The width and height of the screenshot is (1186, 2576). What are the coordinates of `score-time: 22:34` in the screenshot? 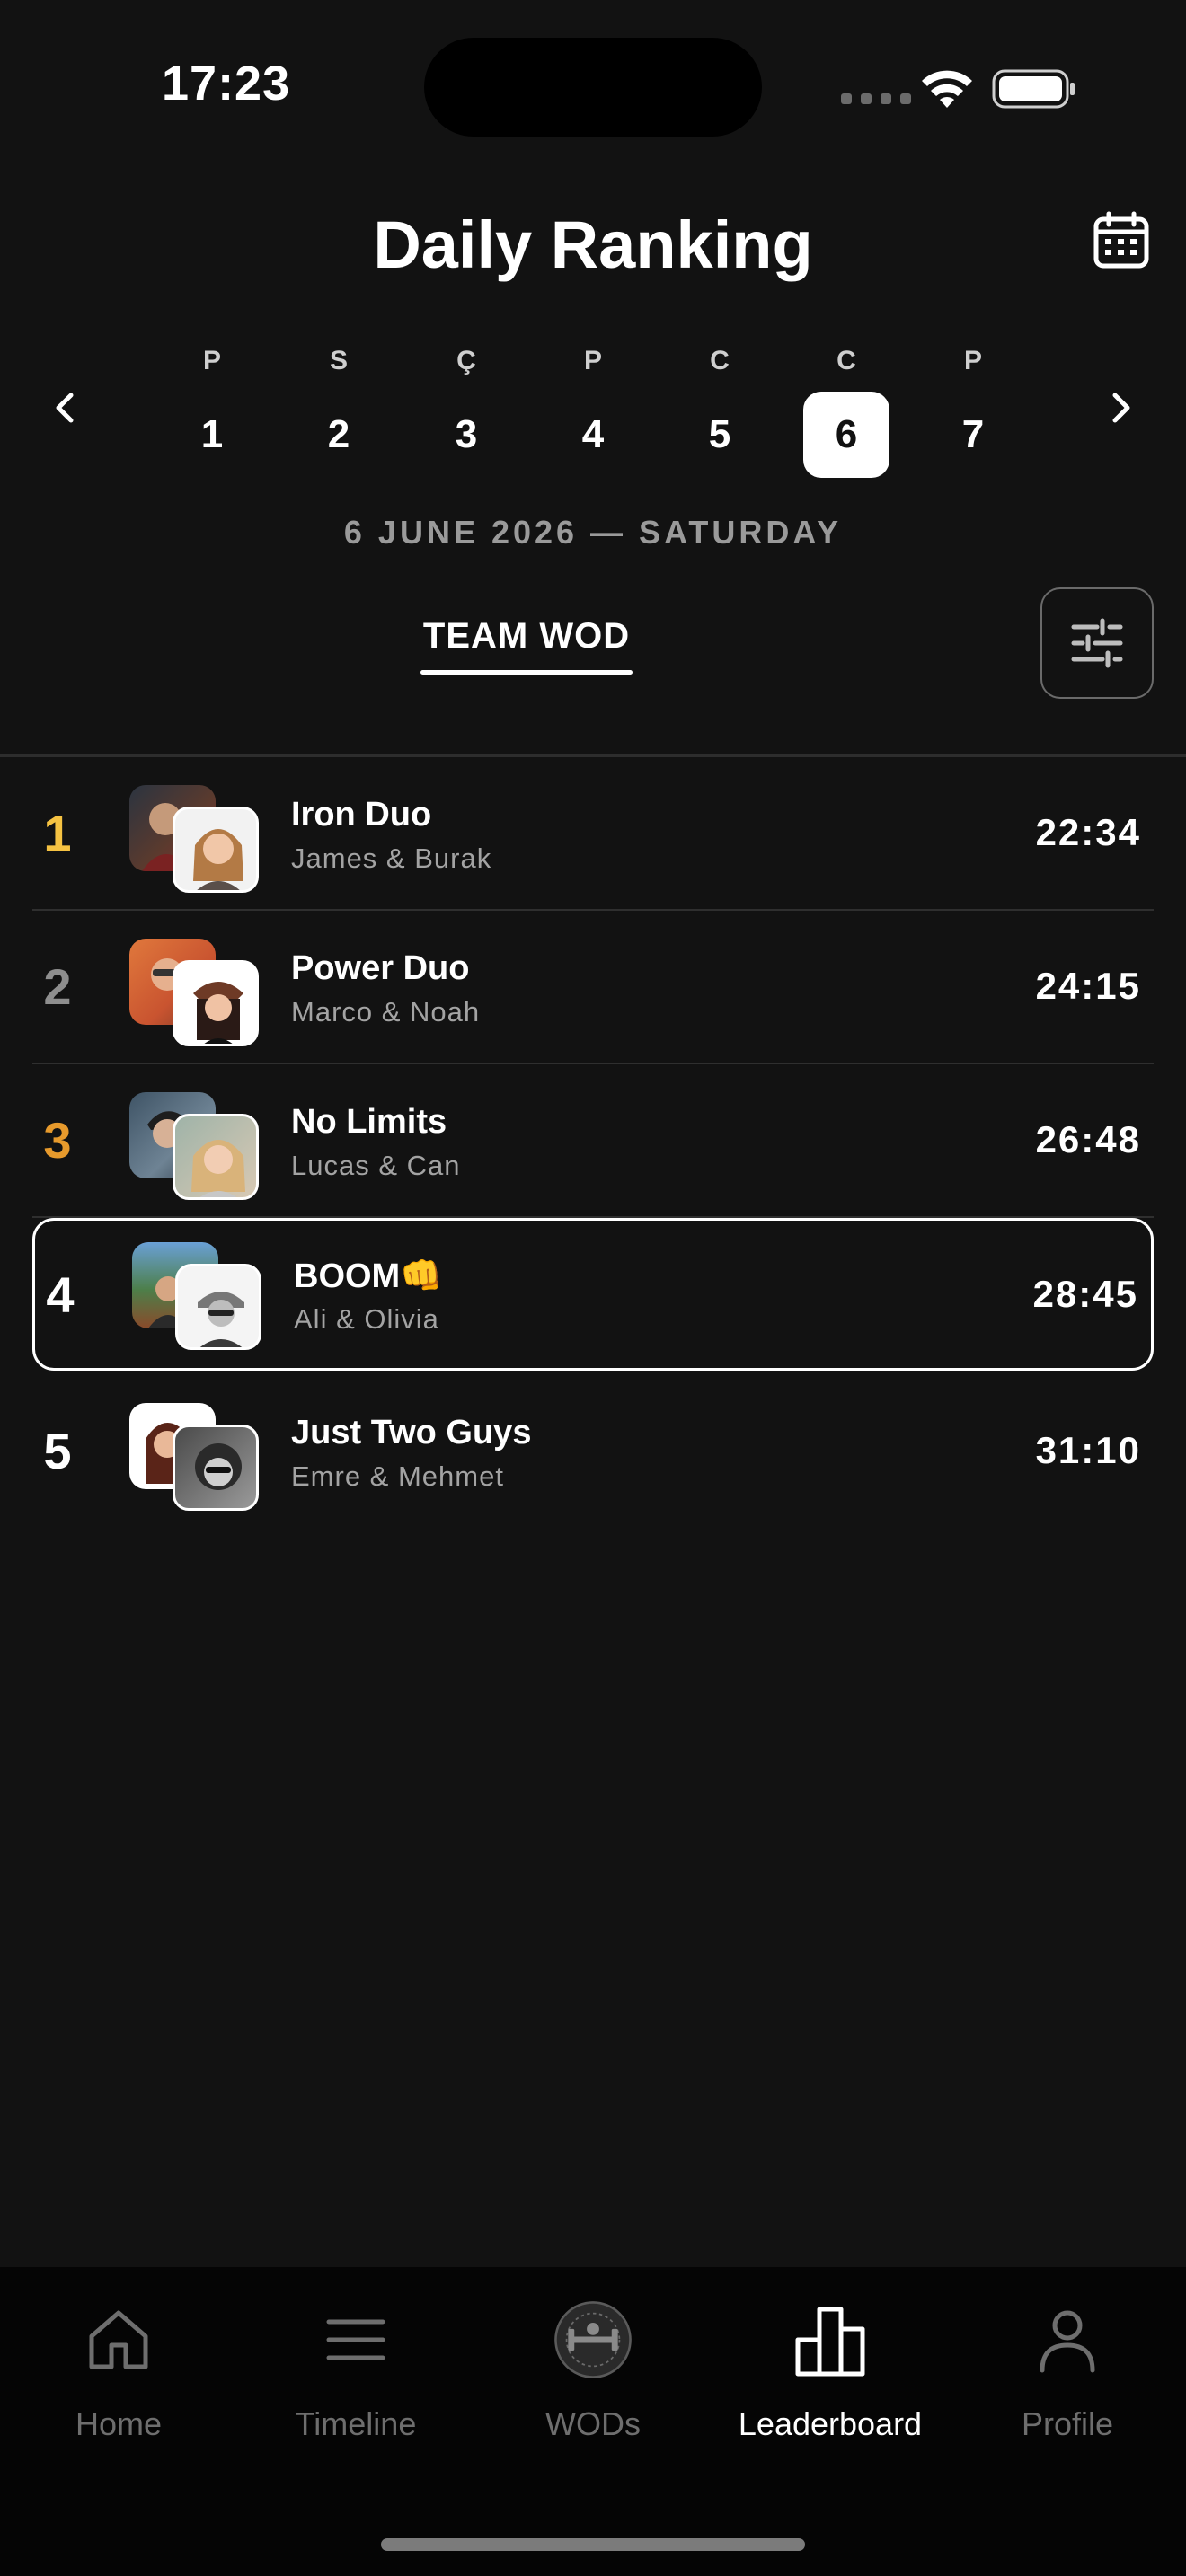 It's located at (1088, 832).